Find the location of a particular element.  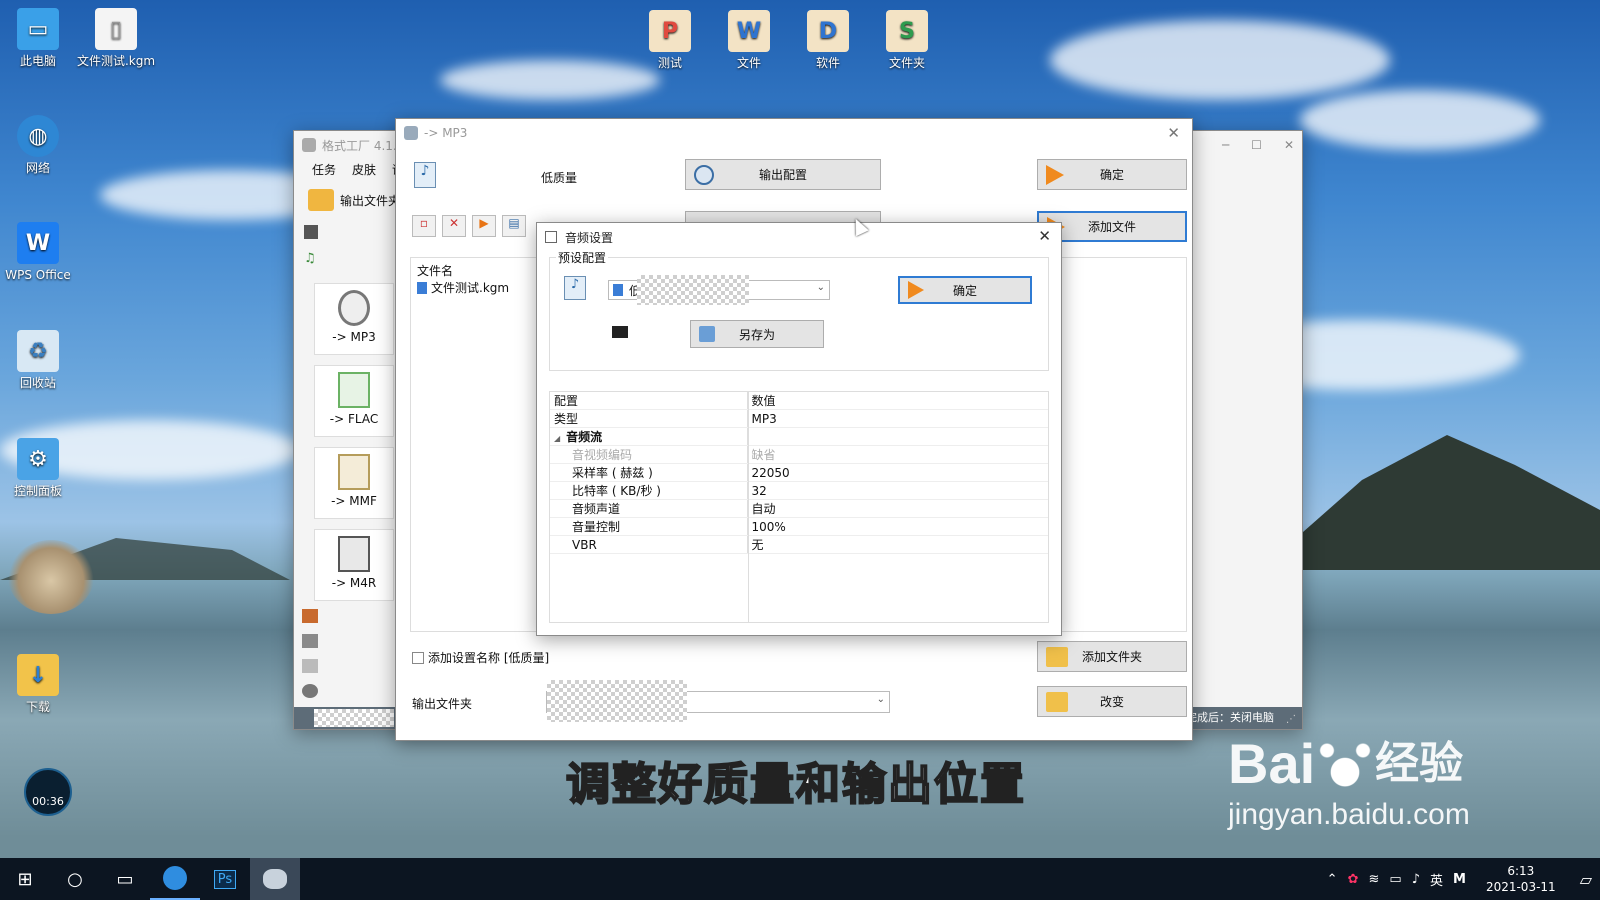

remove-icon: ▫ is located at coordinates (424, 226).